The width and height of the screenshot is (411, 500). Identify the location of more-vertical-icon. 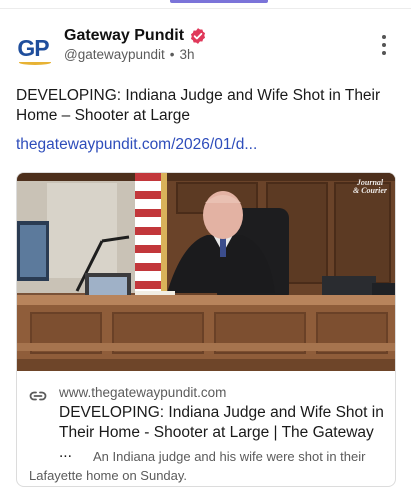
(384, 45).